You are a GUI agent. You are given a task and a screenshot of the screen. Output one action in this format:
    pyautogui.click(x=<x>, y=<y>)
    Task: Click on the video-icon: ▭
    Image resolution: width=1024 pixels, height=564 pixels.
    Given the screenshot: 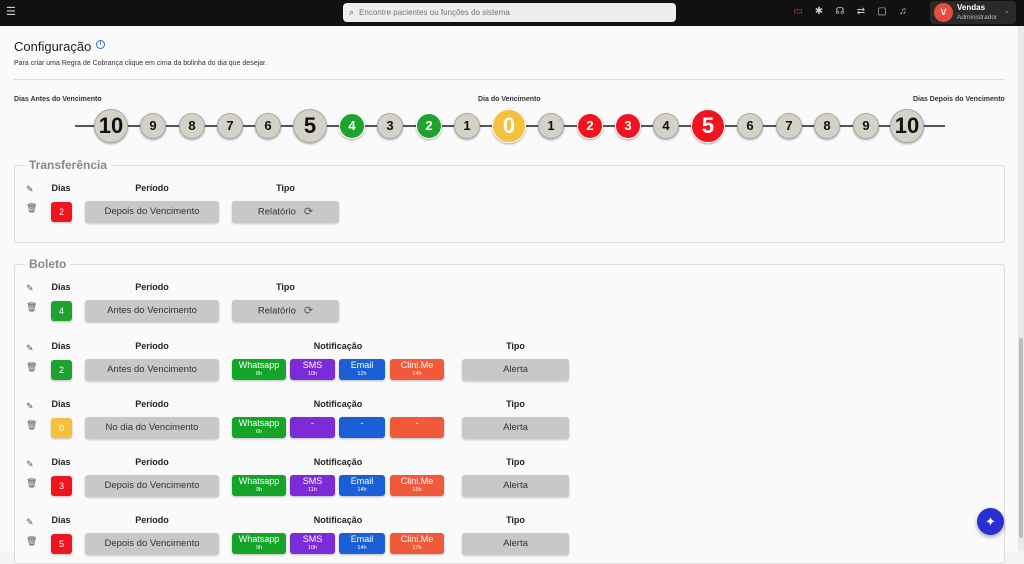 What is the action you would take?
    pyautogui.click(x=798, y=12)
    